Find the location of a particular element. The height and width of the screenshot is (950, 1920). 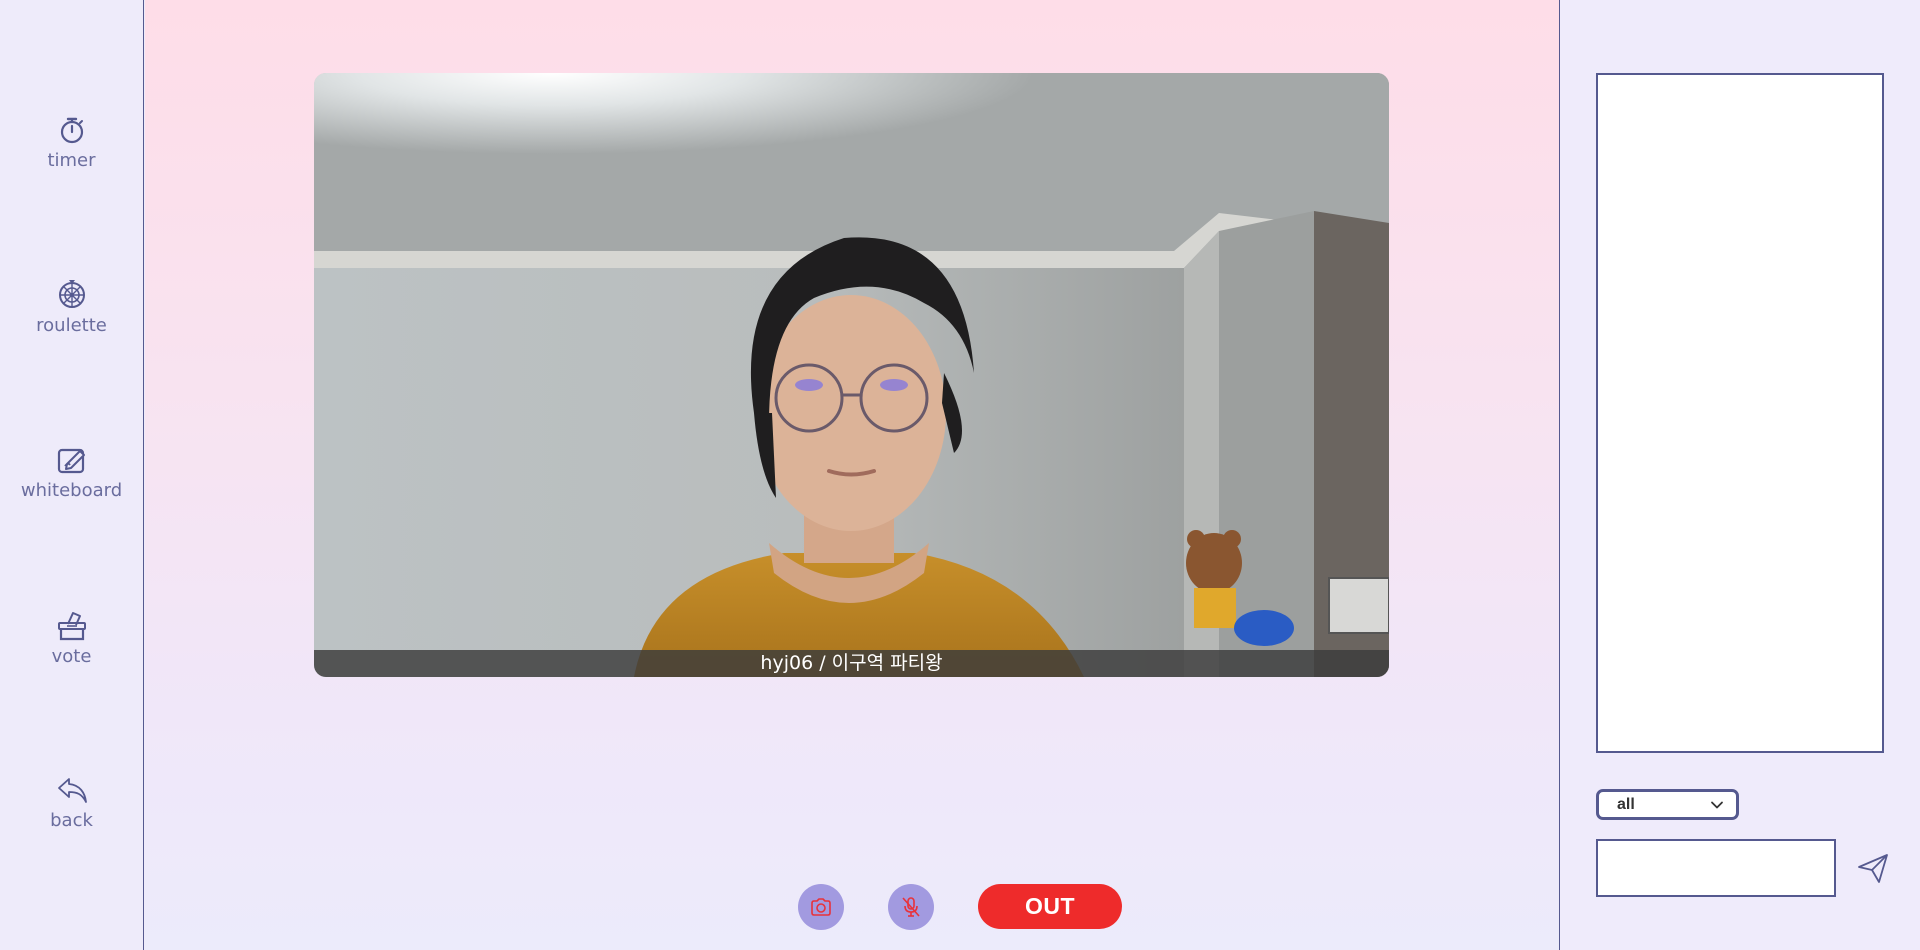

leave-room-button: OUT is located at coordinates (1050, 906).